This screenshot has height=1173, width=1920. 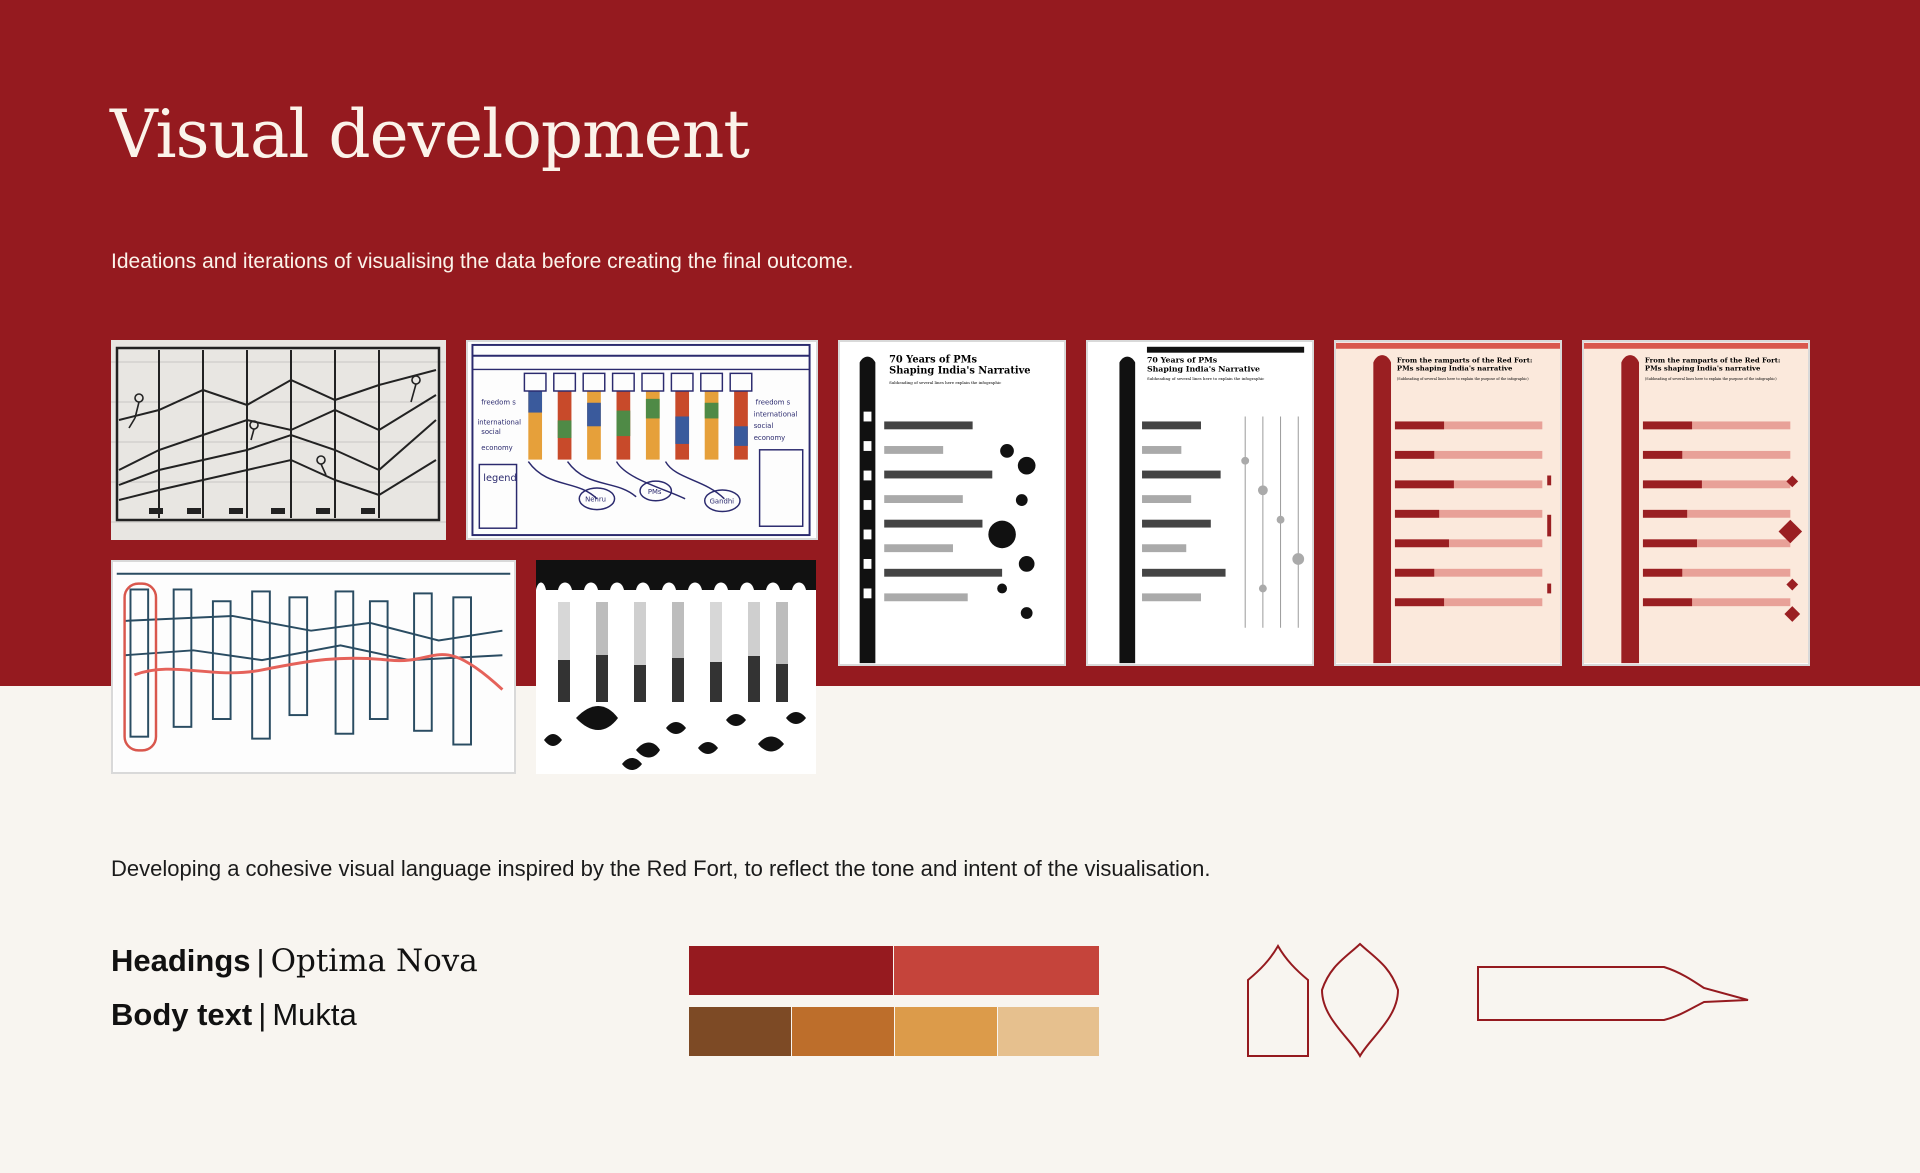 What do you see at coordinates (1360, 1000) in the screenshot?
I see `lotus-dome-icon` at bounding box center [1360, 1000].